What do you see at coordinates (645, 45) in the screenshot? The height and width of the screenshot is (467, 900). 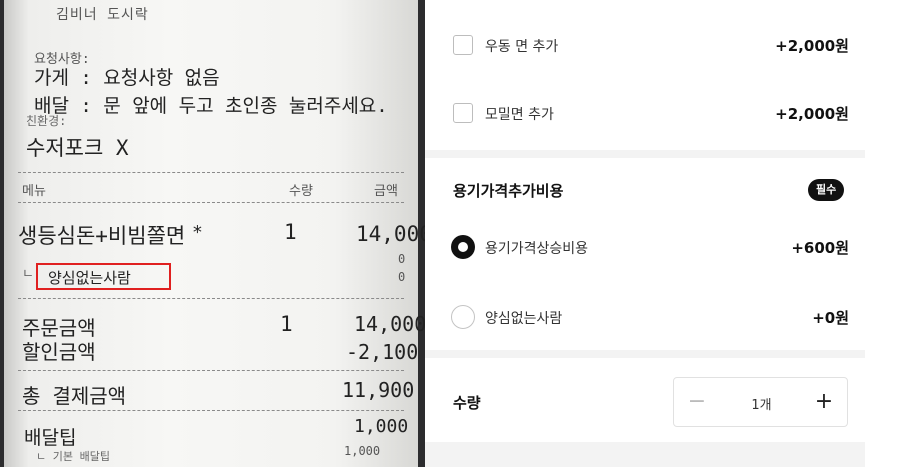 I see `option-row-udon: 우동 면 추가 +2,000원` at bounding box center [645, 45].